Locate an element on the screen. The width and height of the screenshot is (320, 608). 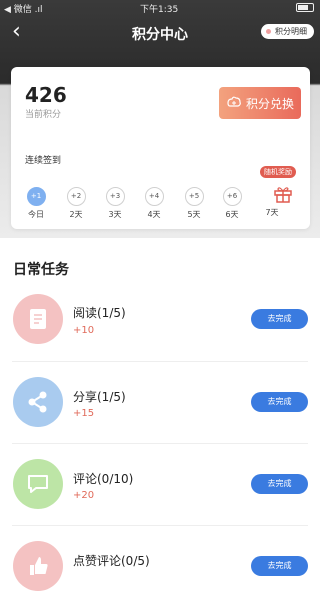
daily-tasks-title: 日常任务 is located at coordinates (41, 270).